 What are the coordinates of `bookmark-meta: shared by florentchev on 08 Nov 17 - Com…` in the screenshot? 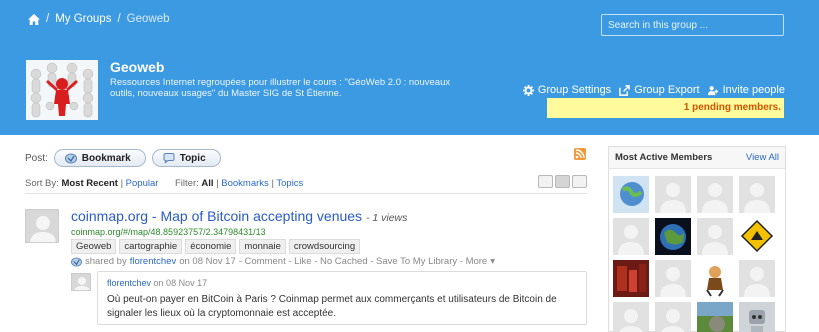 It's located at (283, 261).